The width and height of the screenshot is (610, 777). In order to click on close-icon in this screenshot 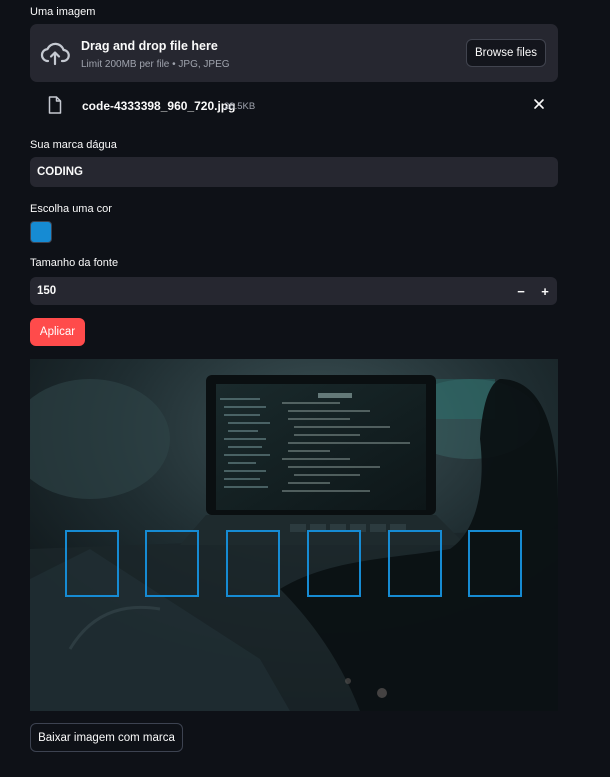, I will do `click(539, 104)`.